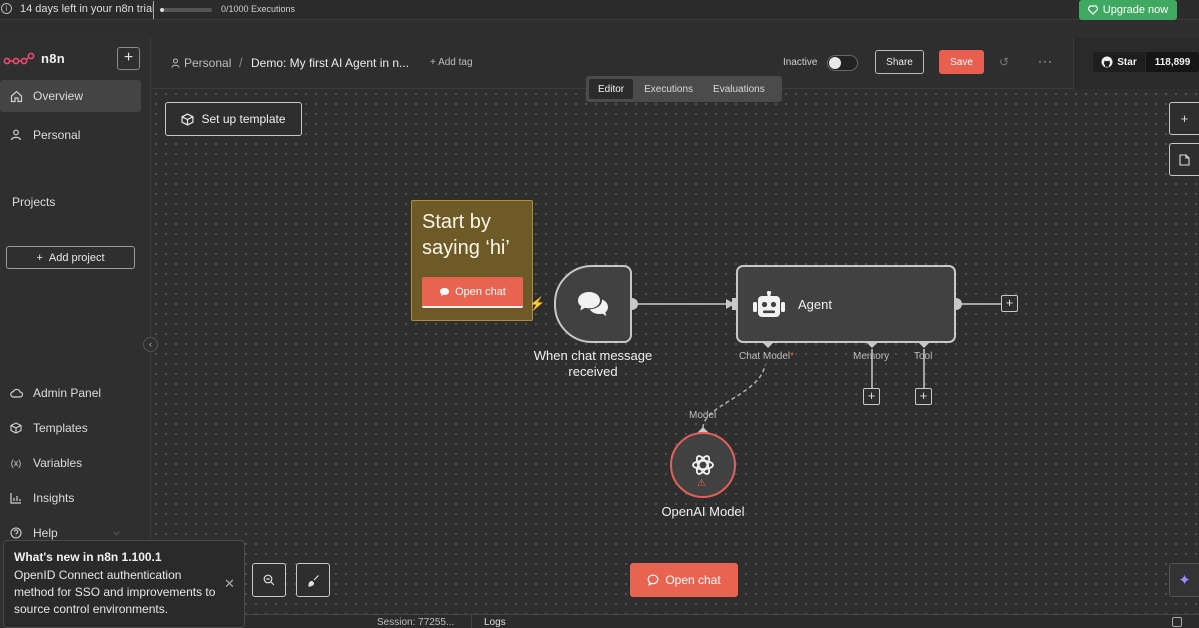 The width and height of the screenshot is (1199, 628). I want to click on sidebar-item-label: Insights, so click(54, 498).